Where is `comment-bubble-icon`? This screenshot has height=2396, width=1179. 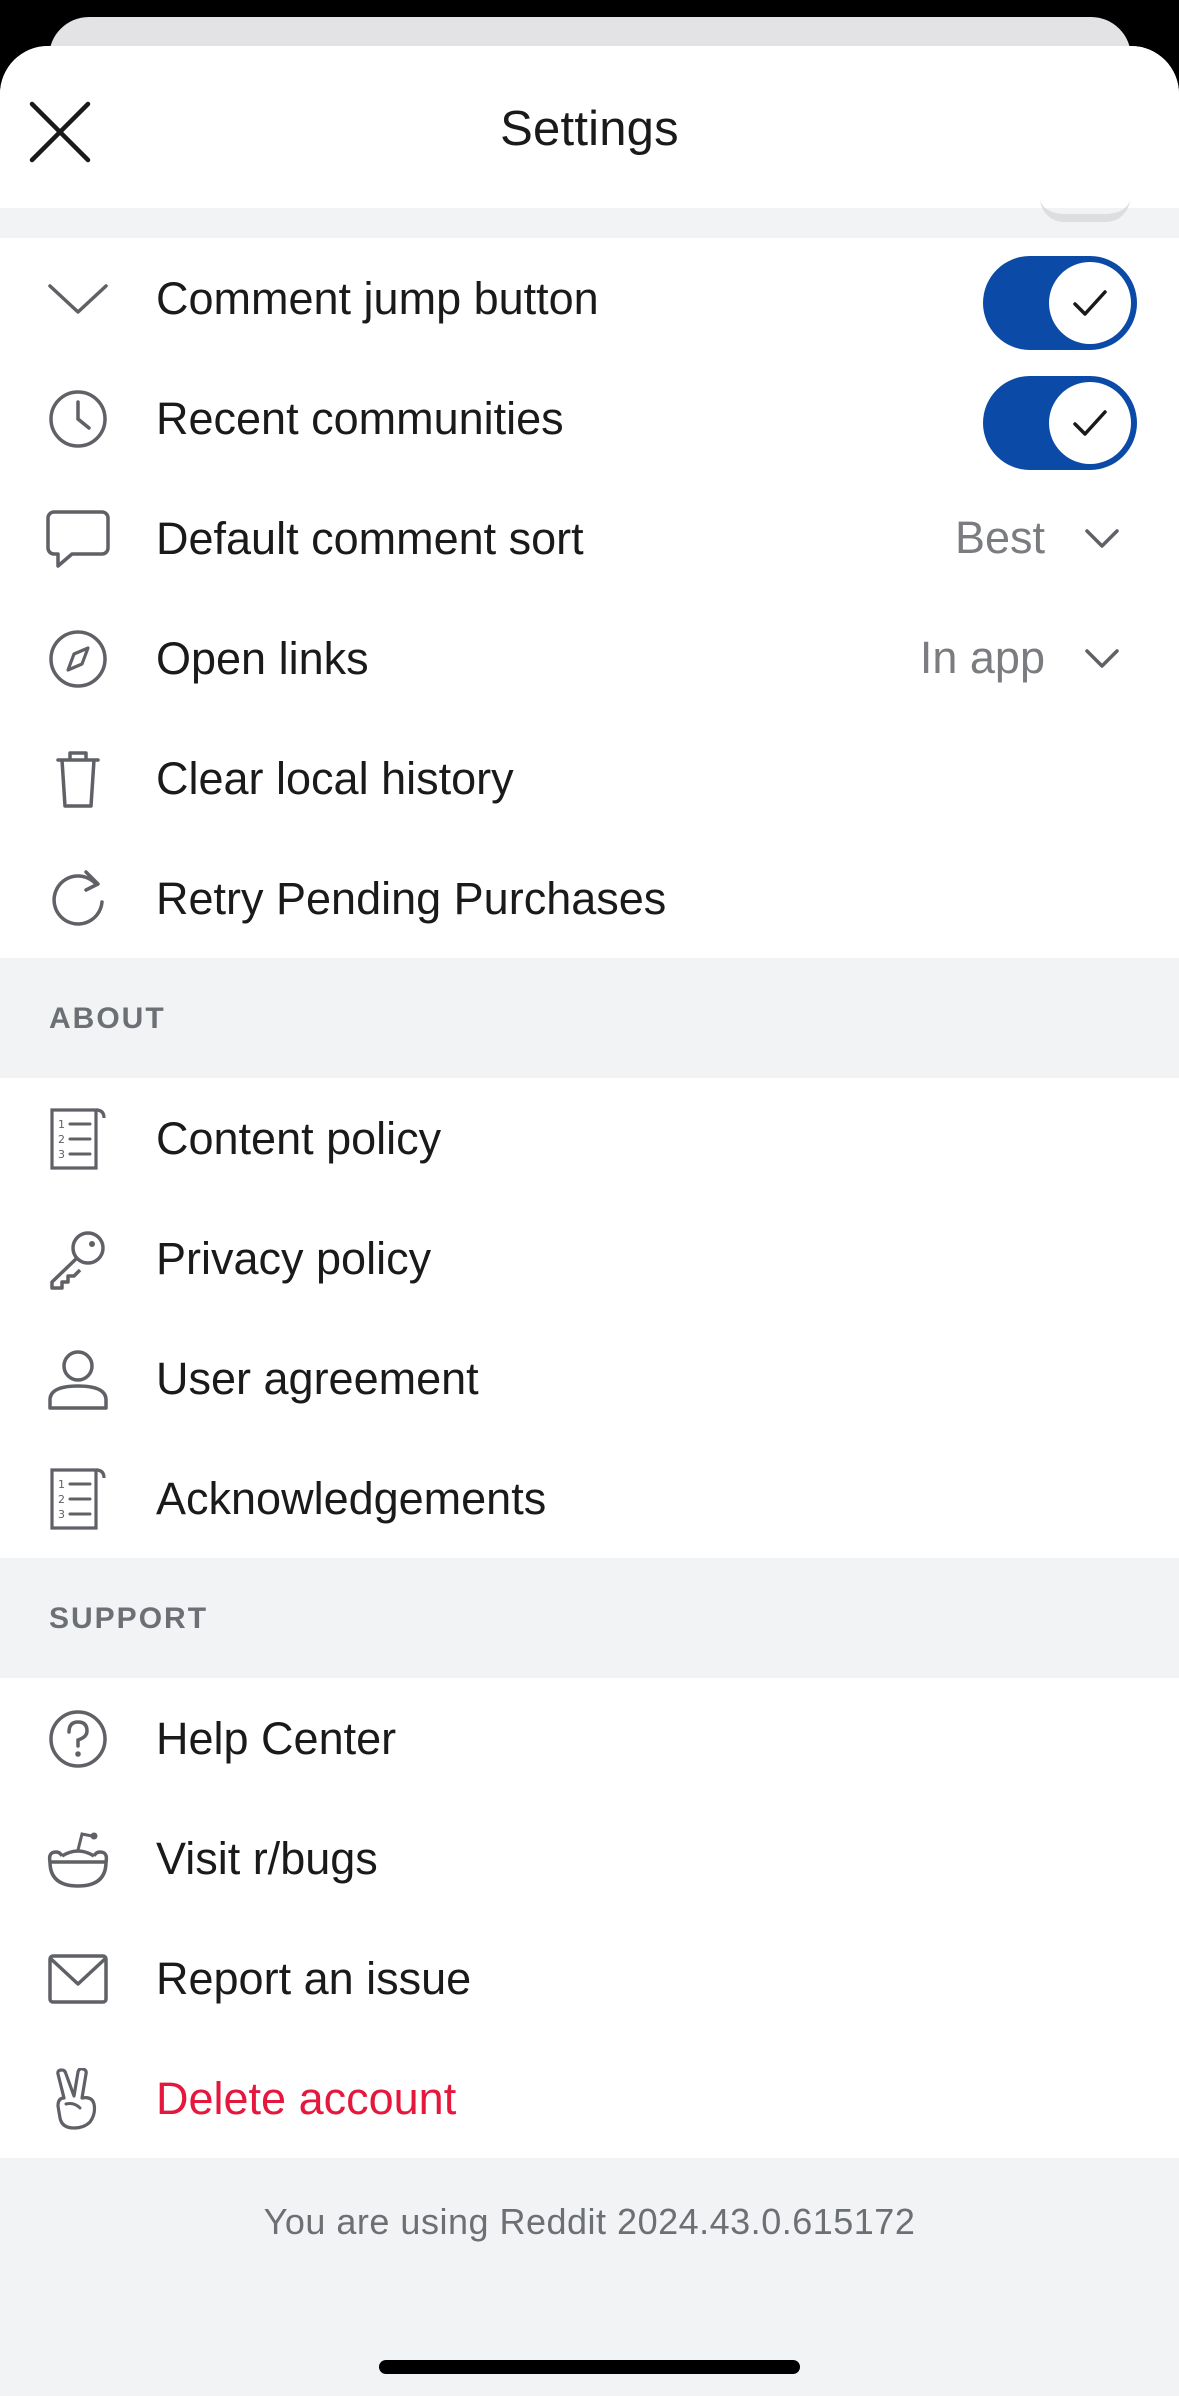
comment-bubble-icon is located at coordinates (78, 539).